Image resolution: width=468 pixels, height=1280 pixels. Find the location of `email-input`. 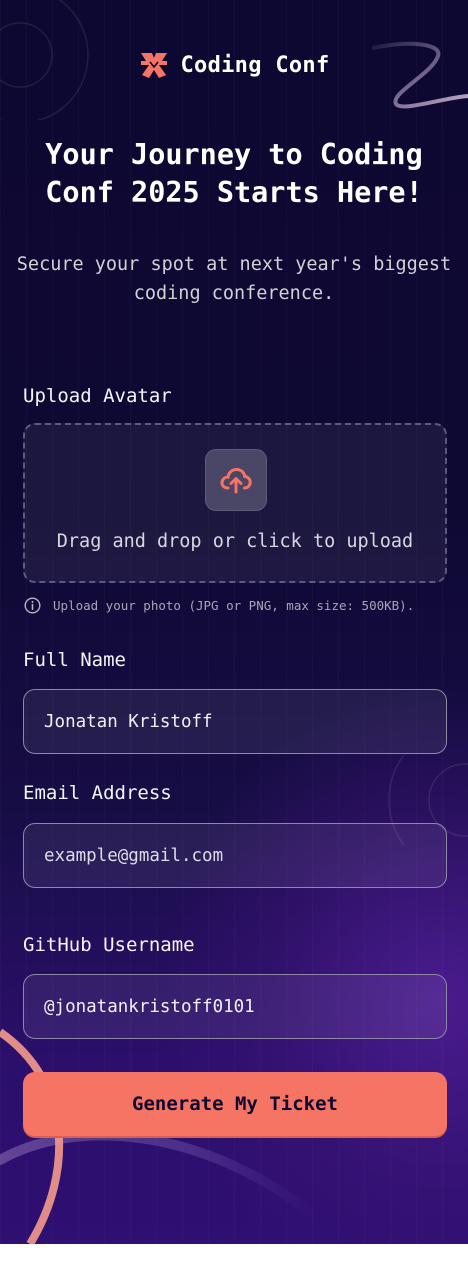

email-input is located at coordinates (235, 855).